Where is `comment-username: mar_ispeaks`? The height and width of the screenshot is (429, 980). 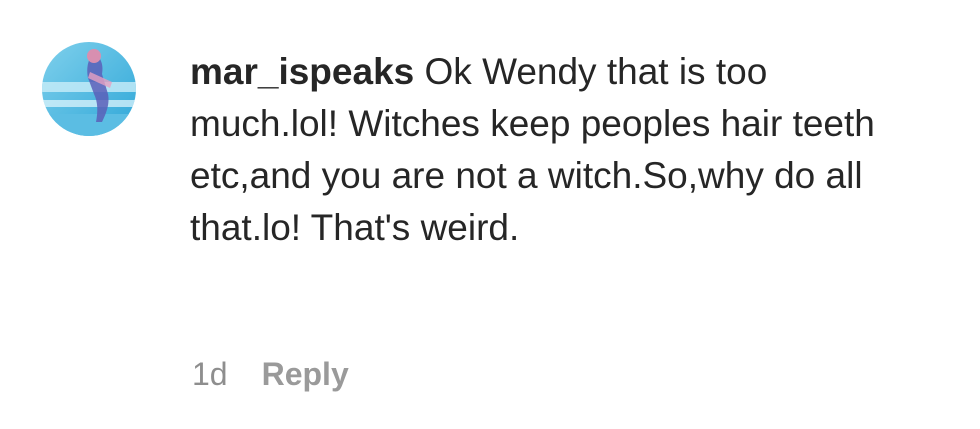 comment-username: mar_ispeaks is located at coordinates (302, 71).